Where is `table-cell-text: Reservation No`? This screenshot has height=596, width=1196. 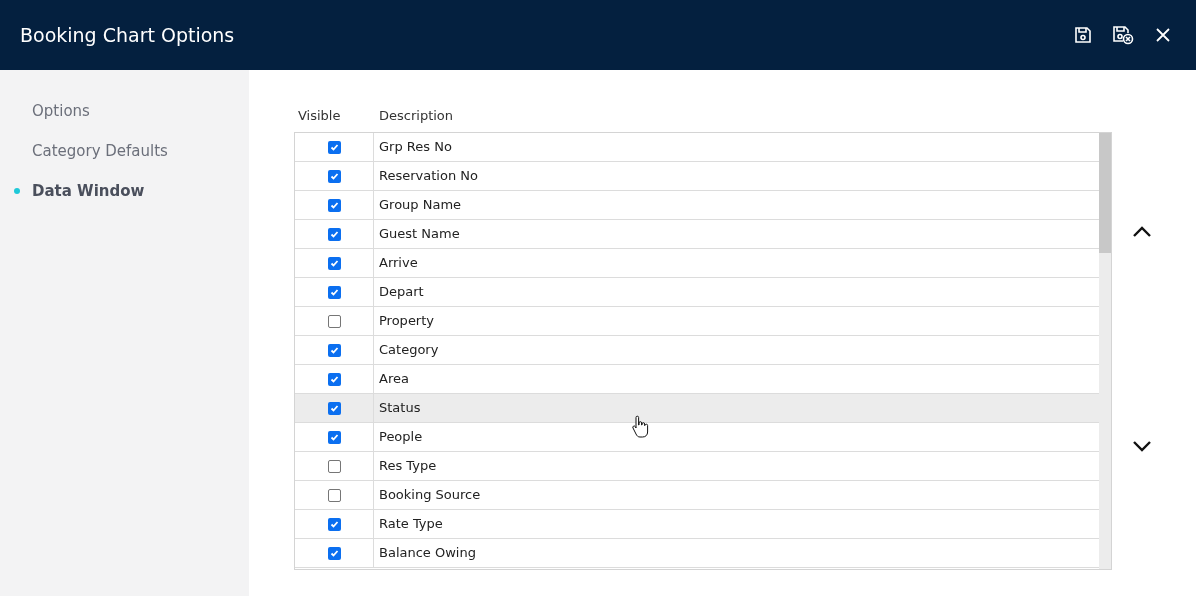 table-cell-text: Reservation No is located at coordinates (428, 176).